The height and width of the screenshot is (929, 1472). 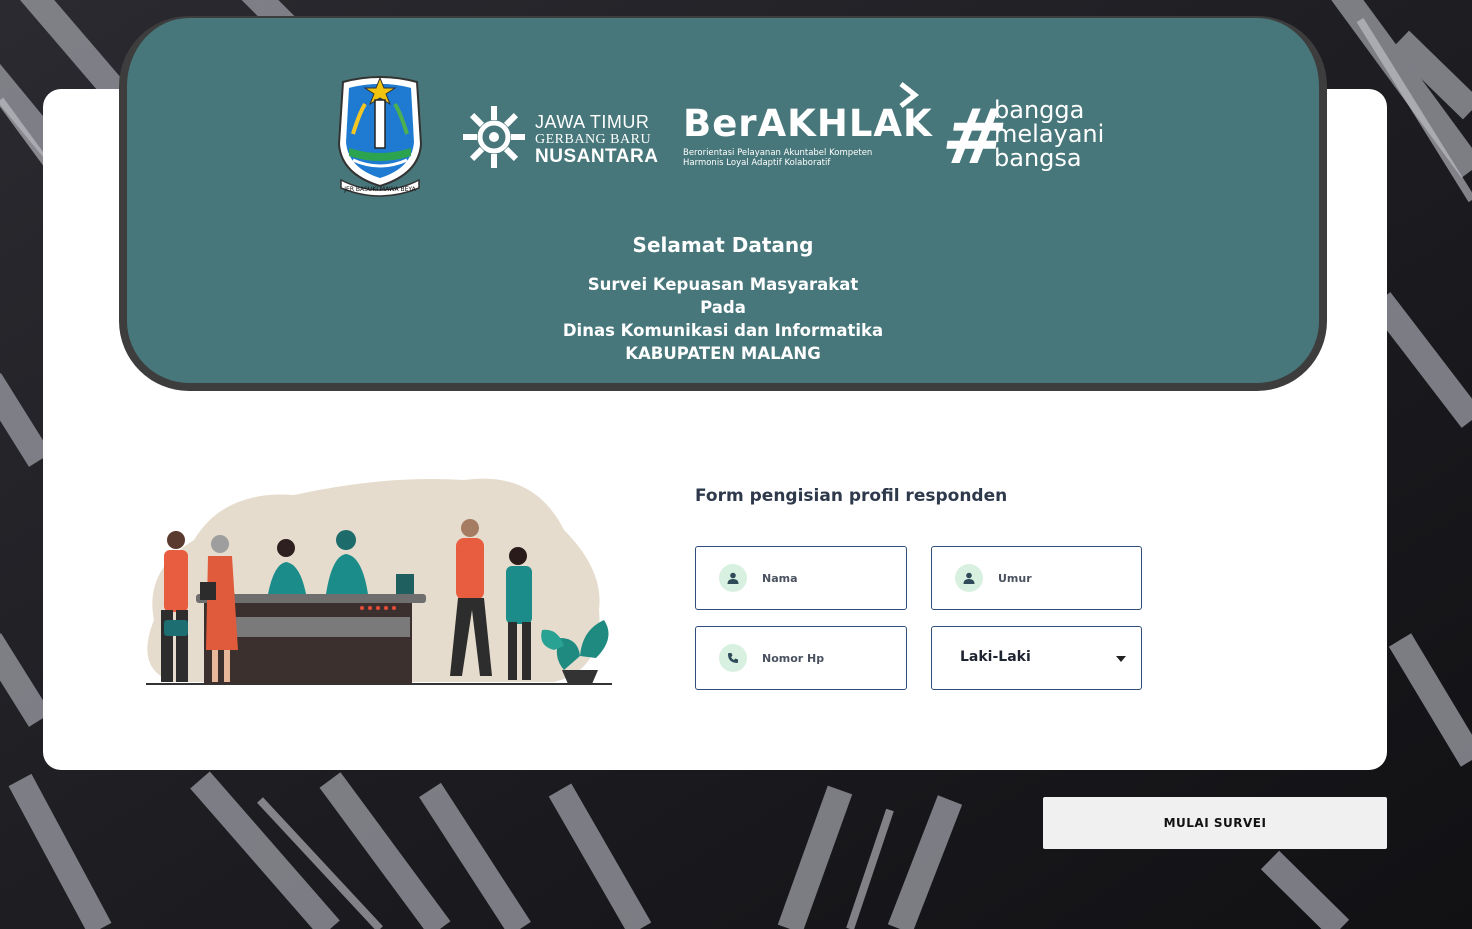 What do you see at coordinates (733, 658) in the screenshot?
I see `phone-icon` at bounding box center [733, 658].